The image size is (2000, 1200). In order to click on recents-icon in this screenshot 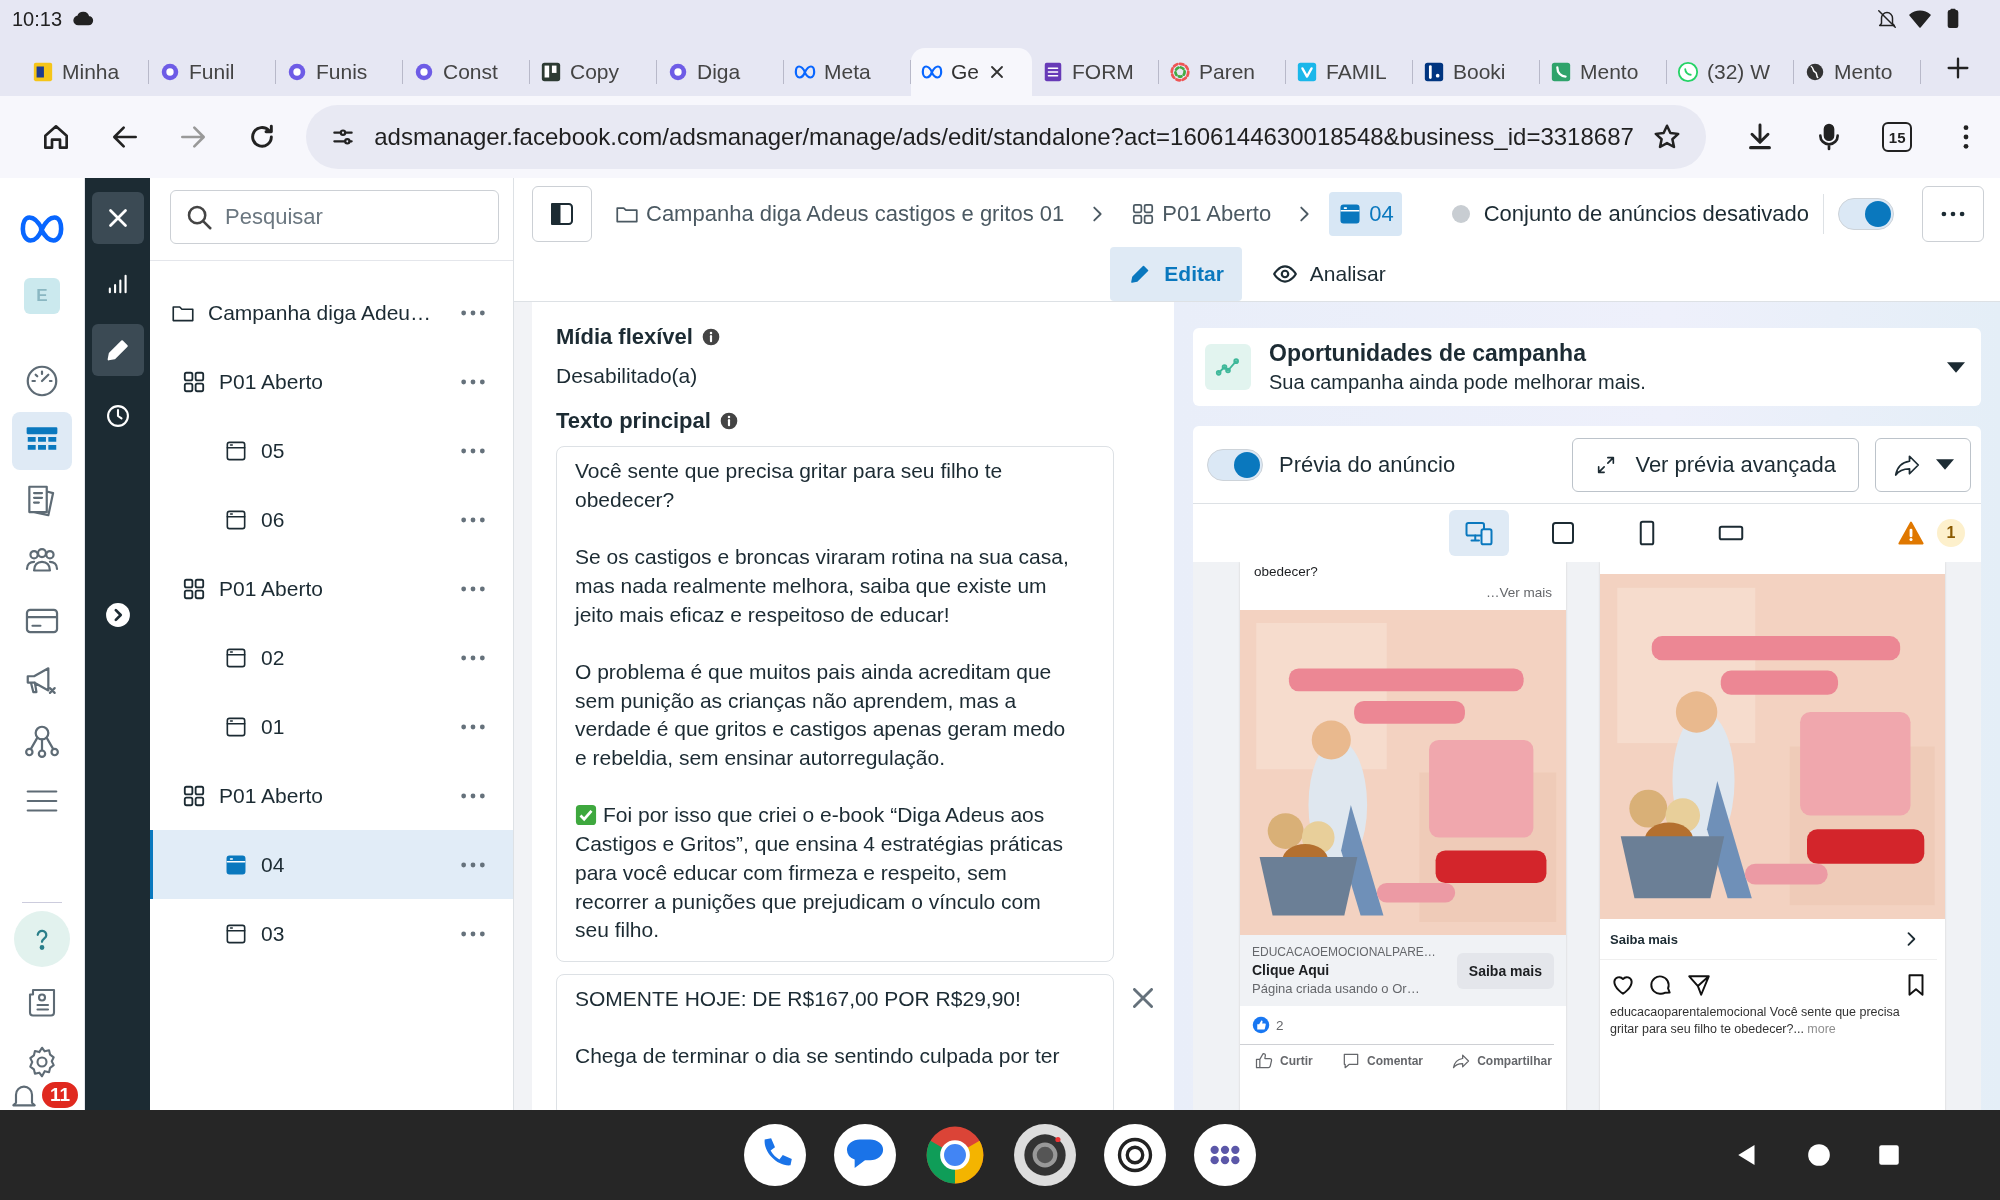, I will do `click(1889, 1155)`.